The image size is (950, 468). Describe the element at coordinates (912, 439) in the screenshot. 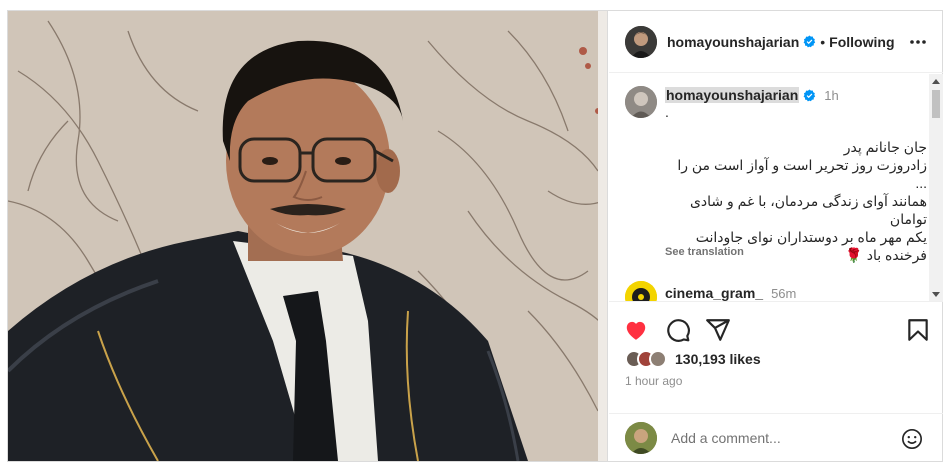

I see `emoji-smile-icon` at that location.